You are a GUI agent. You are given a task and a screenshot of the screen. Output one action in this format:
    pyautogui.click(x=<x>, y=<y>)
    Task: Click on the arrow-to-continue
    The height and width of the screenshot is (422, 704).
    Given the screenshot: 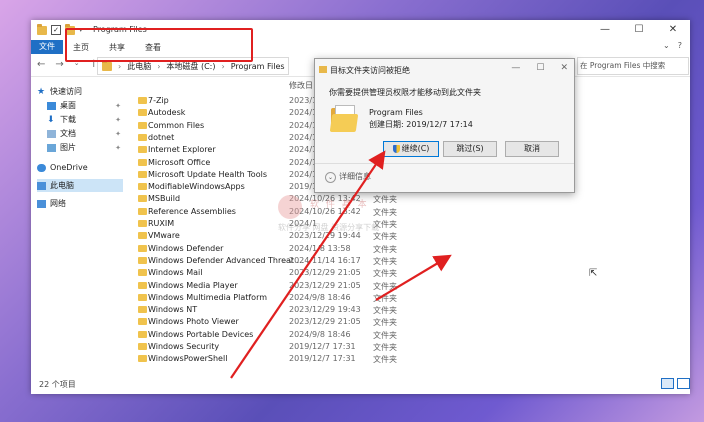 What is the action you would take?
    pyautogui.click(x=308, y=264)
    